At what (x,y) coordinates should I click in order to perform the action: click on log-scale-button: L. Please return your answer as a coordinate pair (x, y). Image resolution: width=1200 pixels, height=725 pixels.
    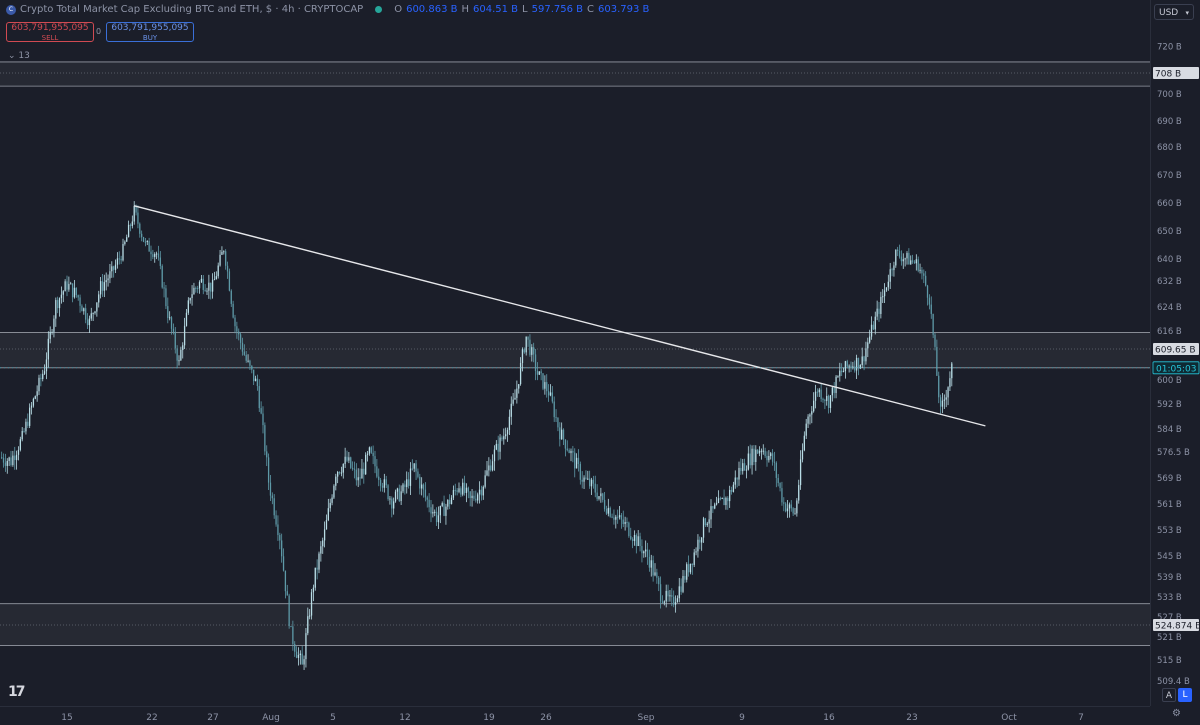
    Looking at the image, I should click on (1185, 695).